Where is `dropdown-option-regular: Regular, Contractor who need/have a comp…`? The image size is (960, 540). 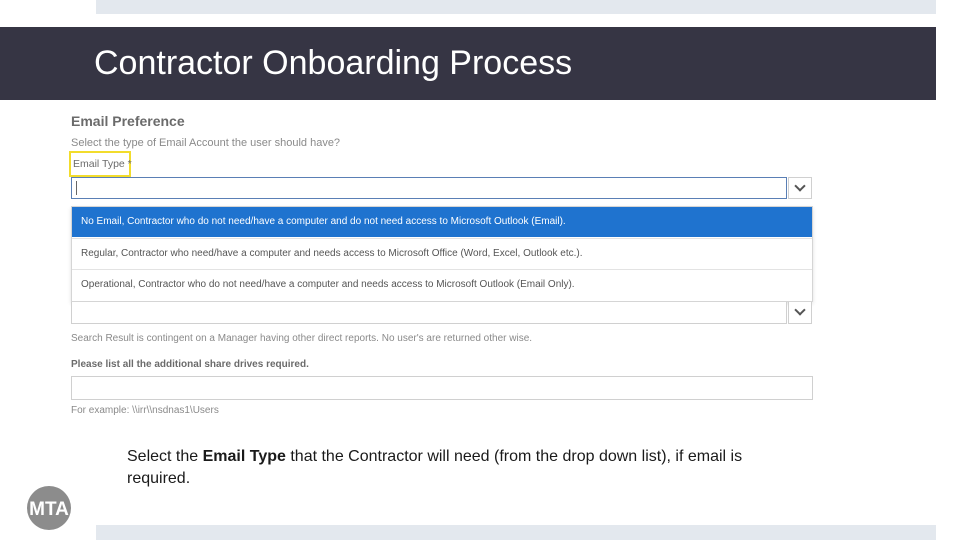
dropdown-option-regular: Regular, Contractor who need/have a comp… is located at coordinates (442, 253).